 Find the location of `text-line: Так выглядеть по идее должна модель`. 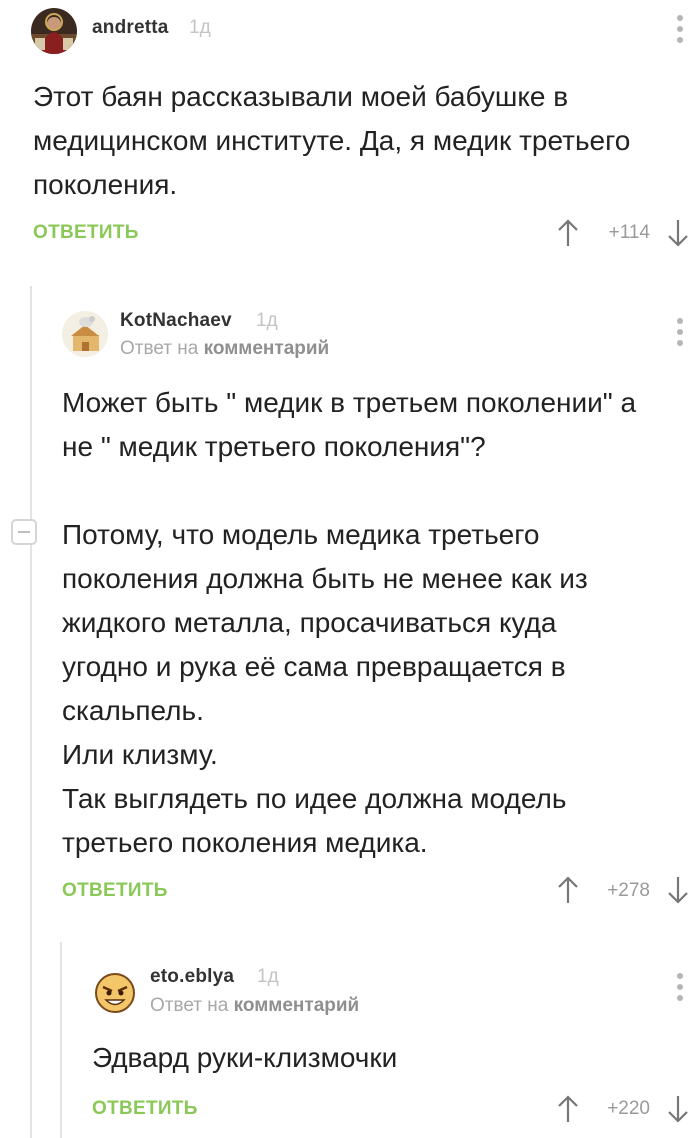

text-line: Так выглядеть по идее должна модель is located at coordinates (314, 798).